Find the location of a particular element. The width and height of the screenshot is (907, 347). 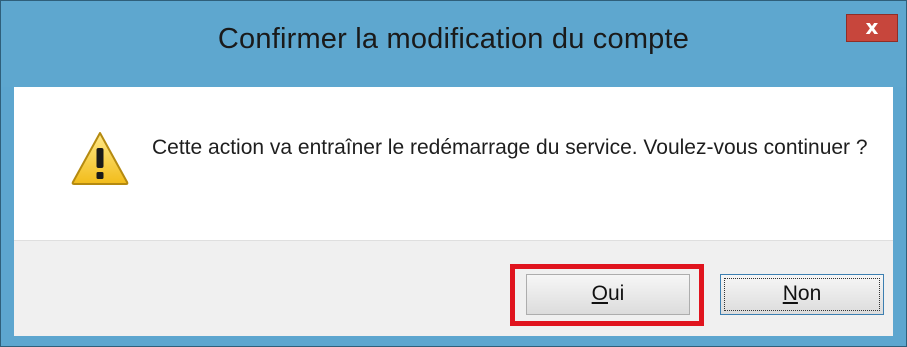

close-button: x is located at coordinates (872, 28).